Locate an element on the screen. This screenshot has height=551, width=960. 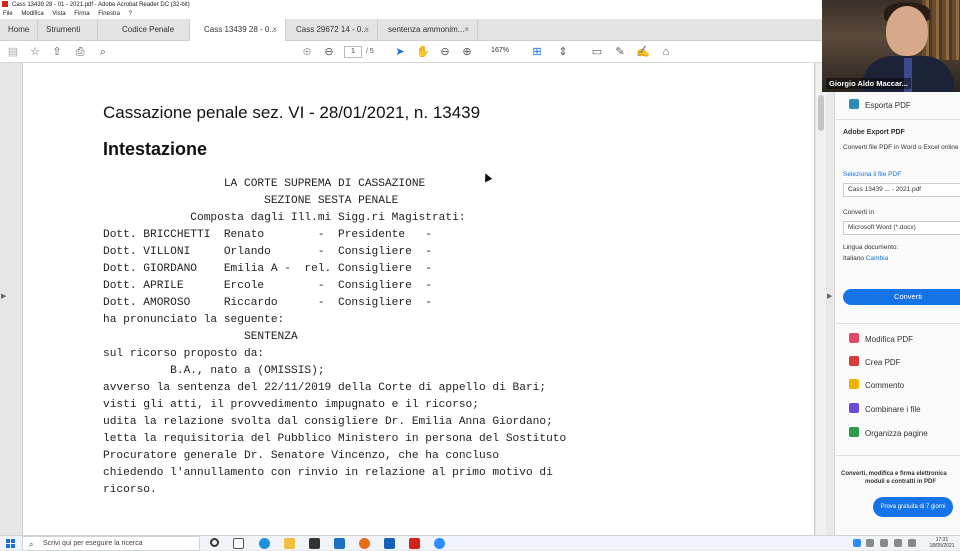
promo-line-1: Converti, modifica e firma elettronica is located at coordinates (894, 474).